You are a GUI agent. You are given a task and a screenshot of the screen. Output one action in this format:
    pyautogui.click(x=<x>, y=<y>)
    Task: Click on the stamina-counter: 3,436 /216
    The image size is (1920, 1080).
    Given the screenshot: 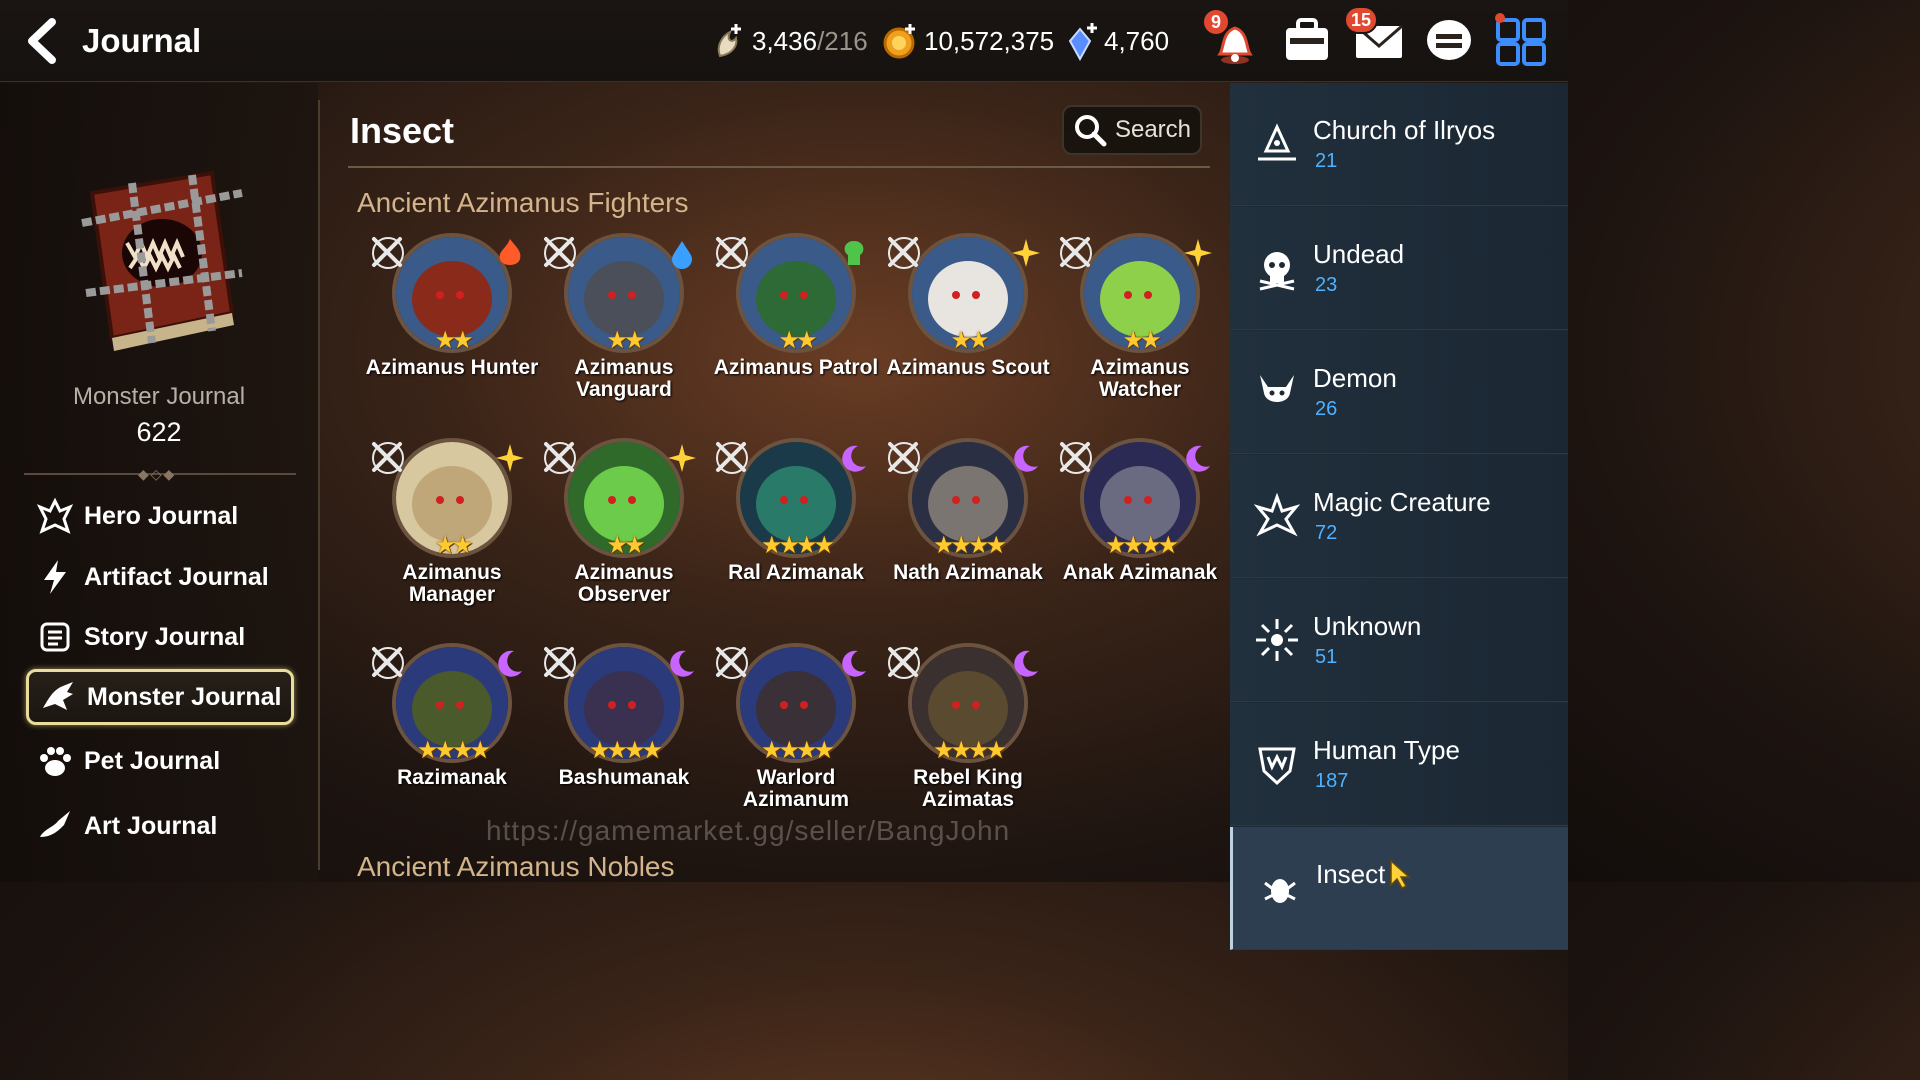 What is the action you would take?
    pyautogui.click(x=790, y=41)
    